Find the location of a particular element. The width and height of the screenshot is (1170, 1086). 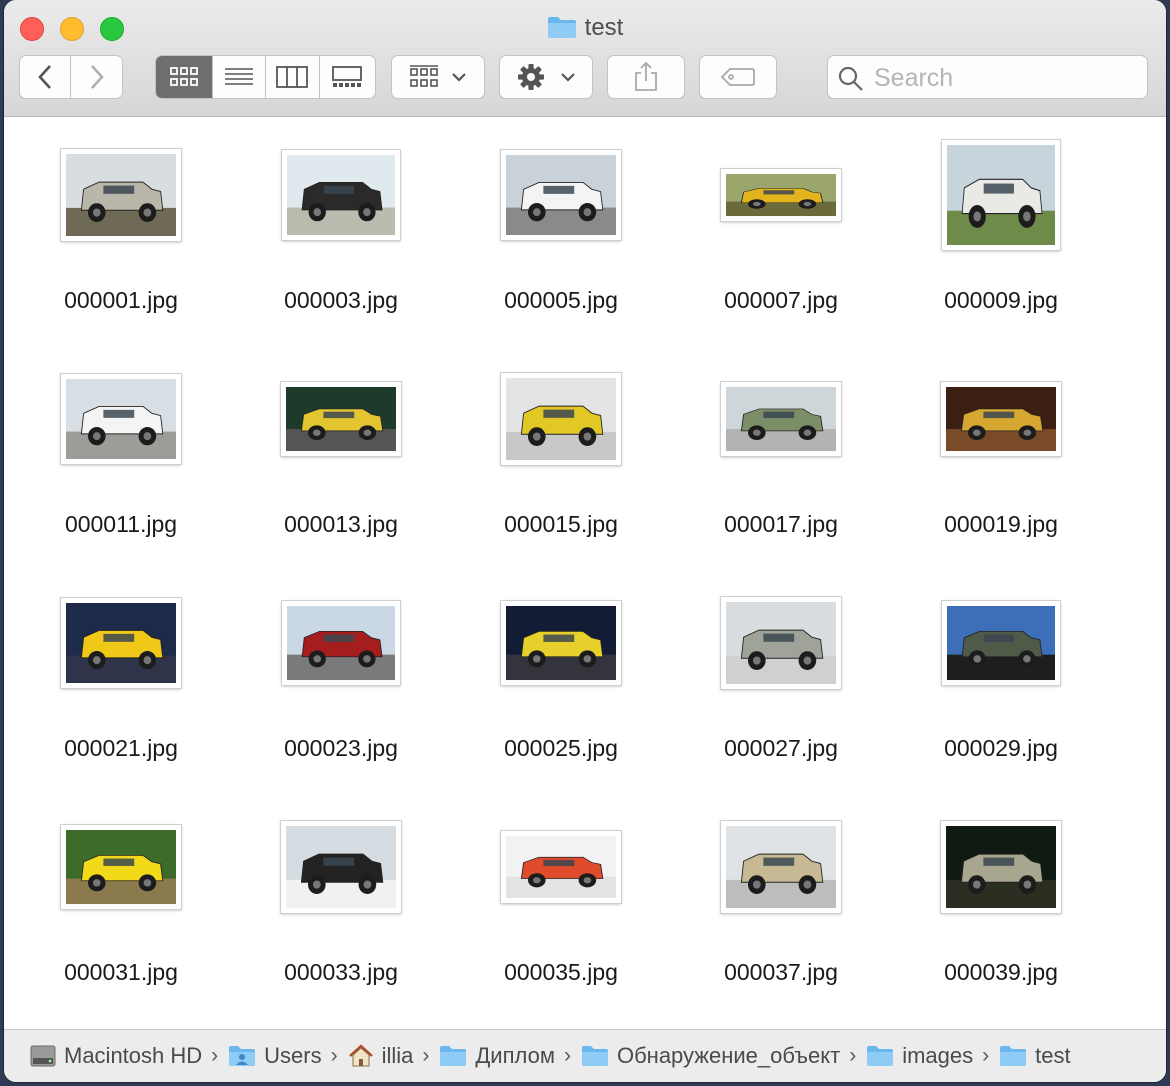

file-item: 000001.jpg is located at coordinates (121, 243).